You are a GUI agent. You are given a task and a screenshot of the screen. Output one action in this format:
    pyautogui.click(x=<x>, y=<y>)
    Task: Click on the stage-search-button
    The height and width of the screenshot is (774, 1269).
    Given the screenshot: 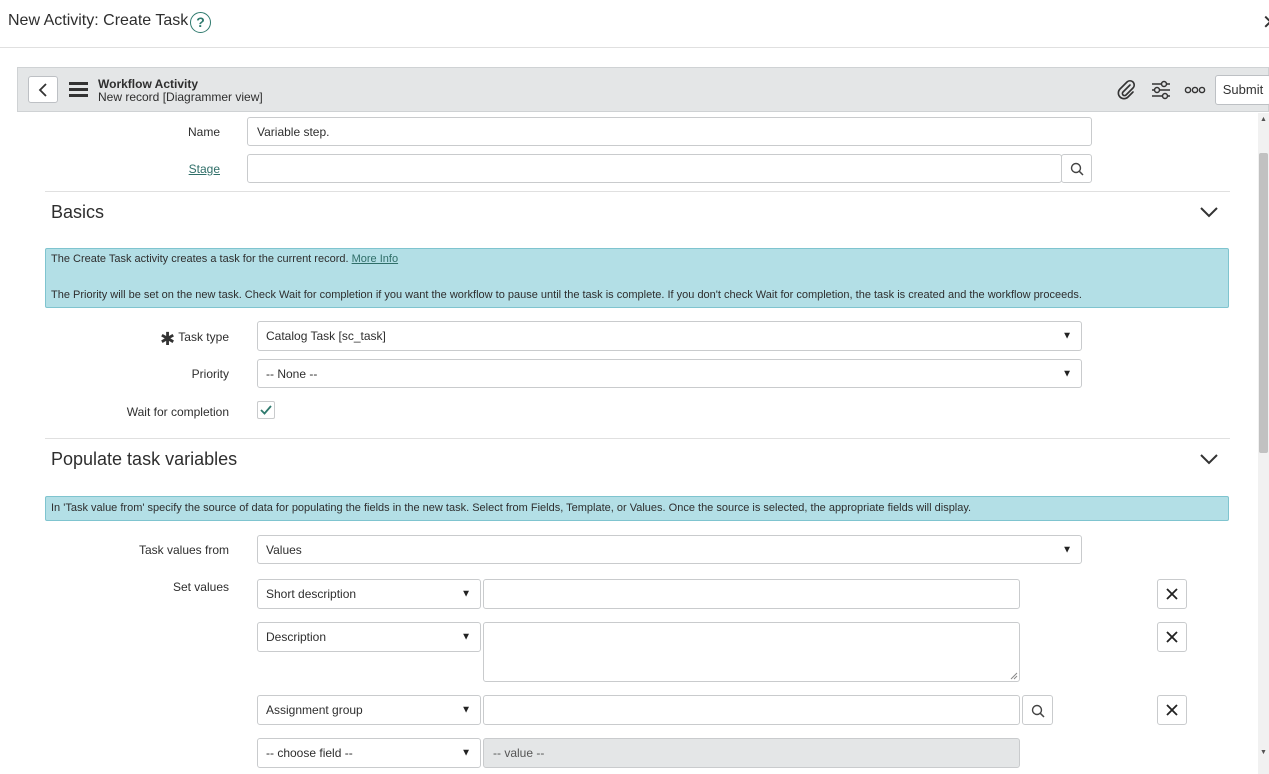 What is the action you would take?
    pyautogui.click(x=1076, y=168)
    